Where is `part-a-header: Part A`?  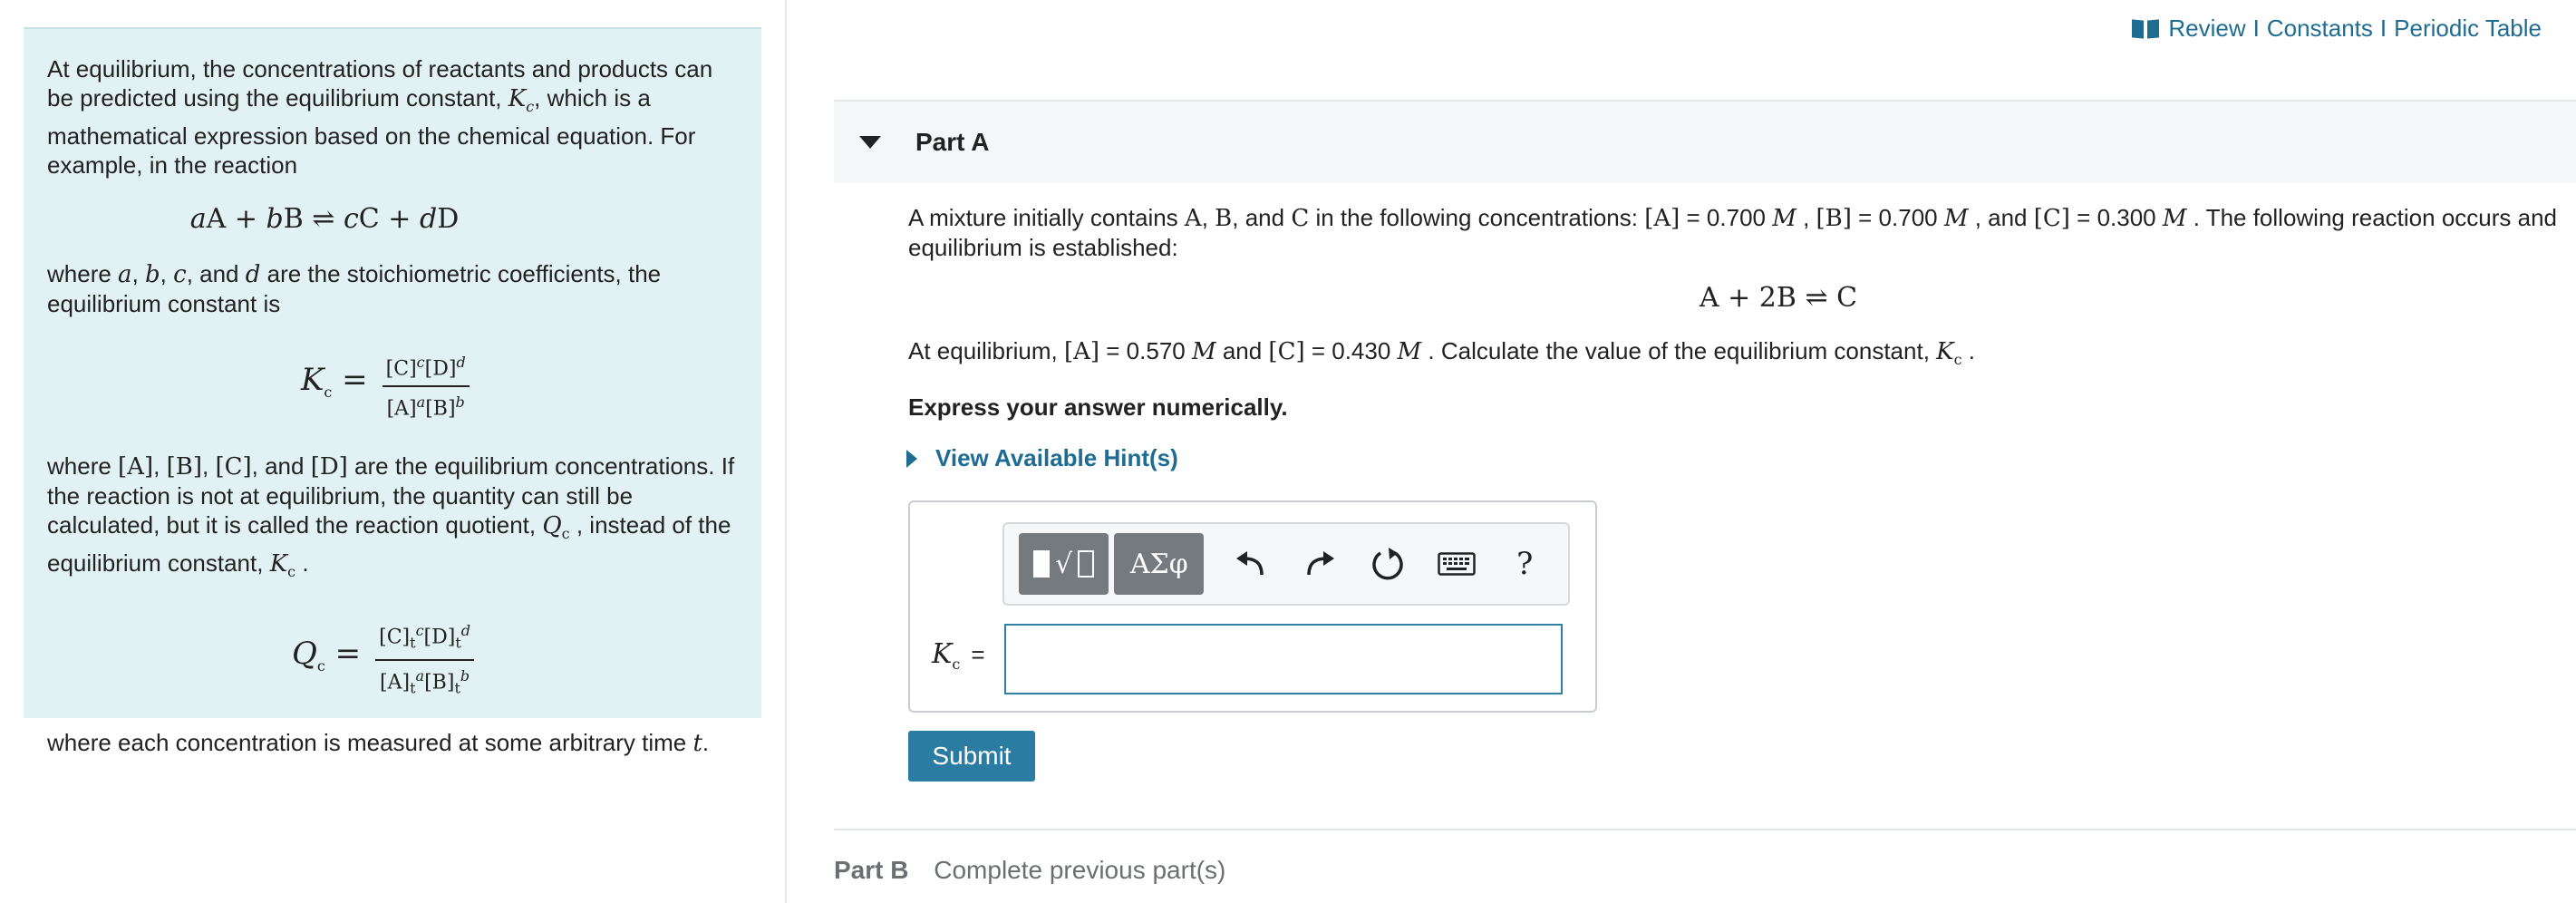 part-a-header: Part A is located at coordinates (1705, 141).